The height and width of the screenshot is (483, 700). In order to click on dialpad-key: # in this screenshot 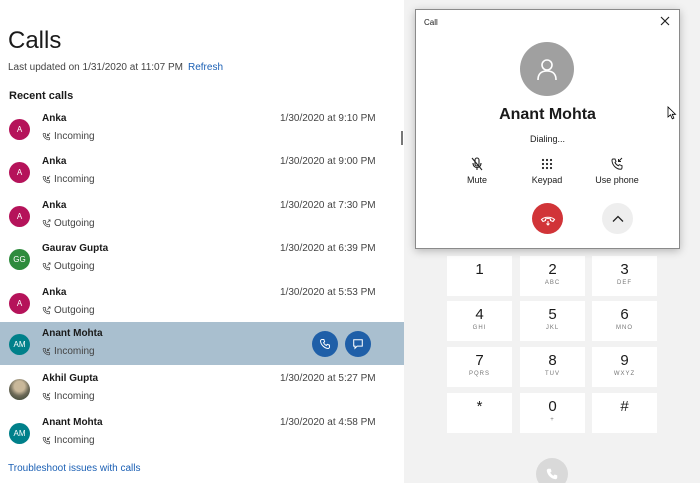, I will do `click(624, 413)`.